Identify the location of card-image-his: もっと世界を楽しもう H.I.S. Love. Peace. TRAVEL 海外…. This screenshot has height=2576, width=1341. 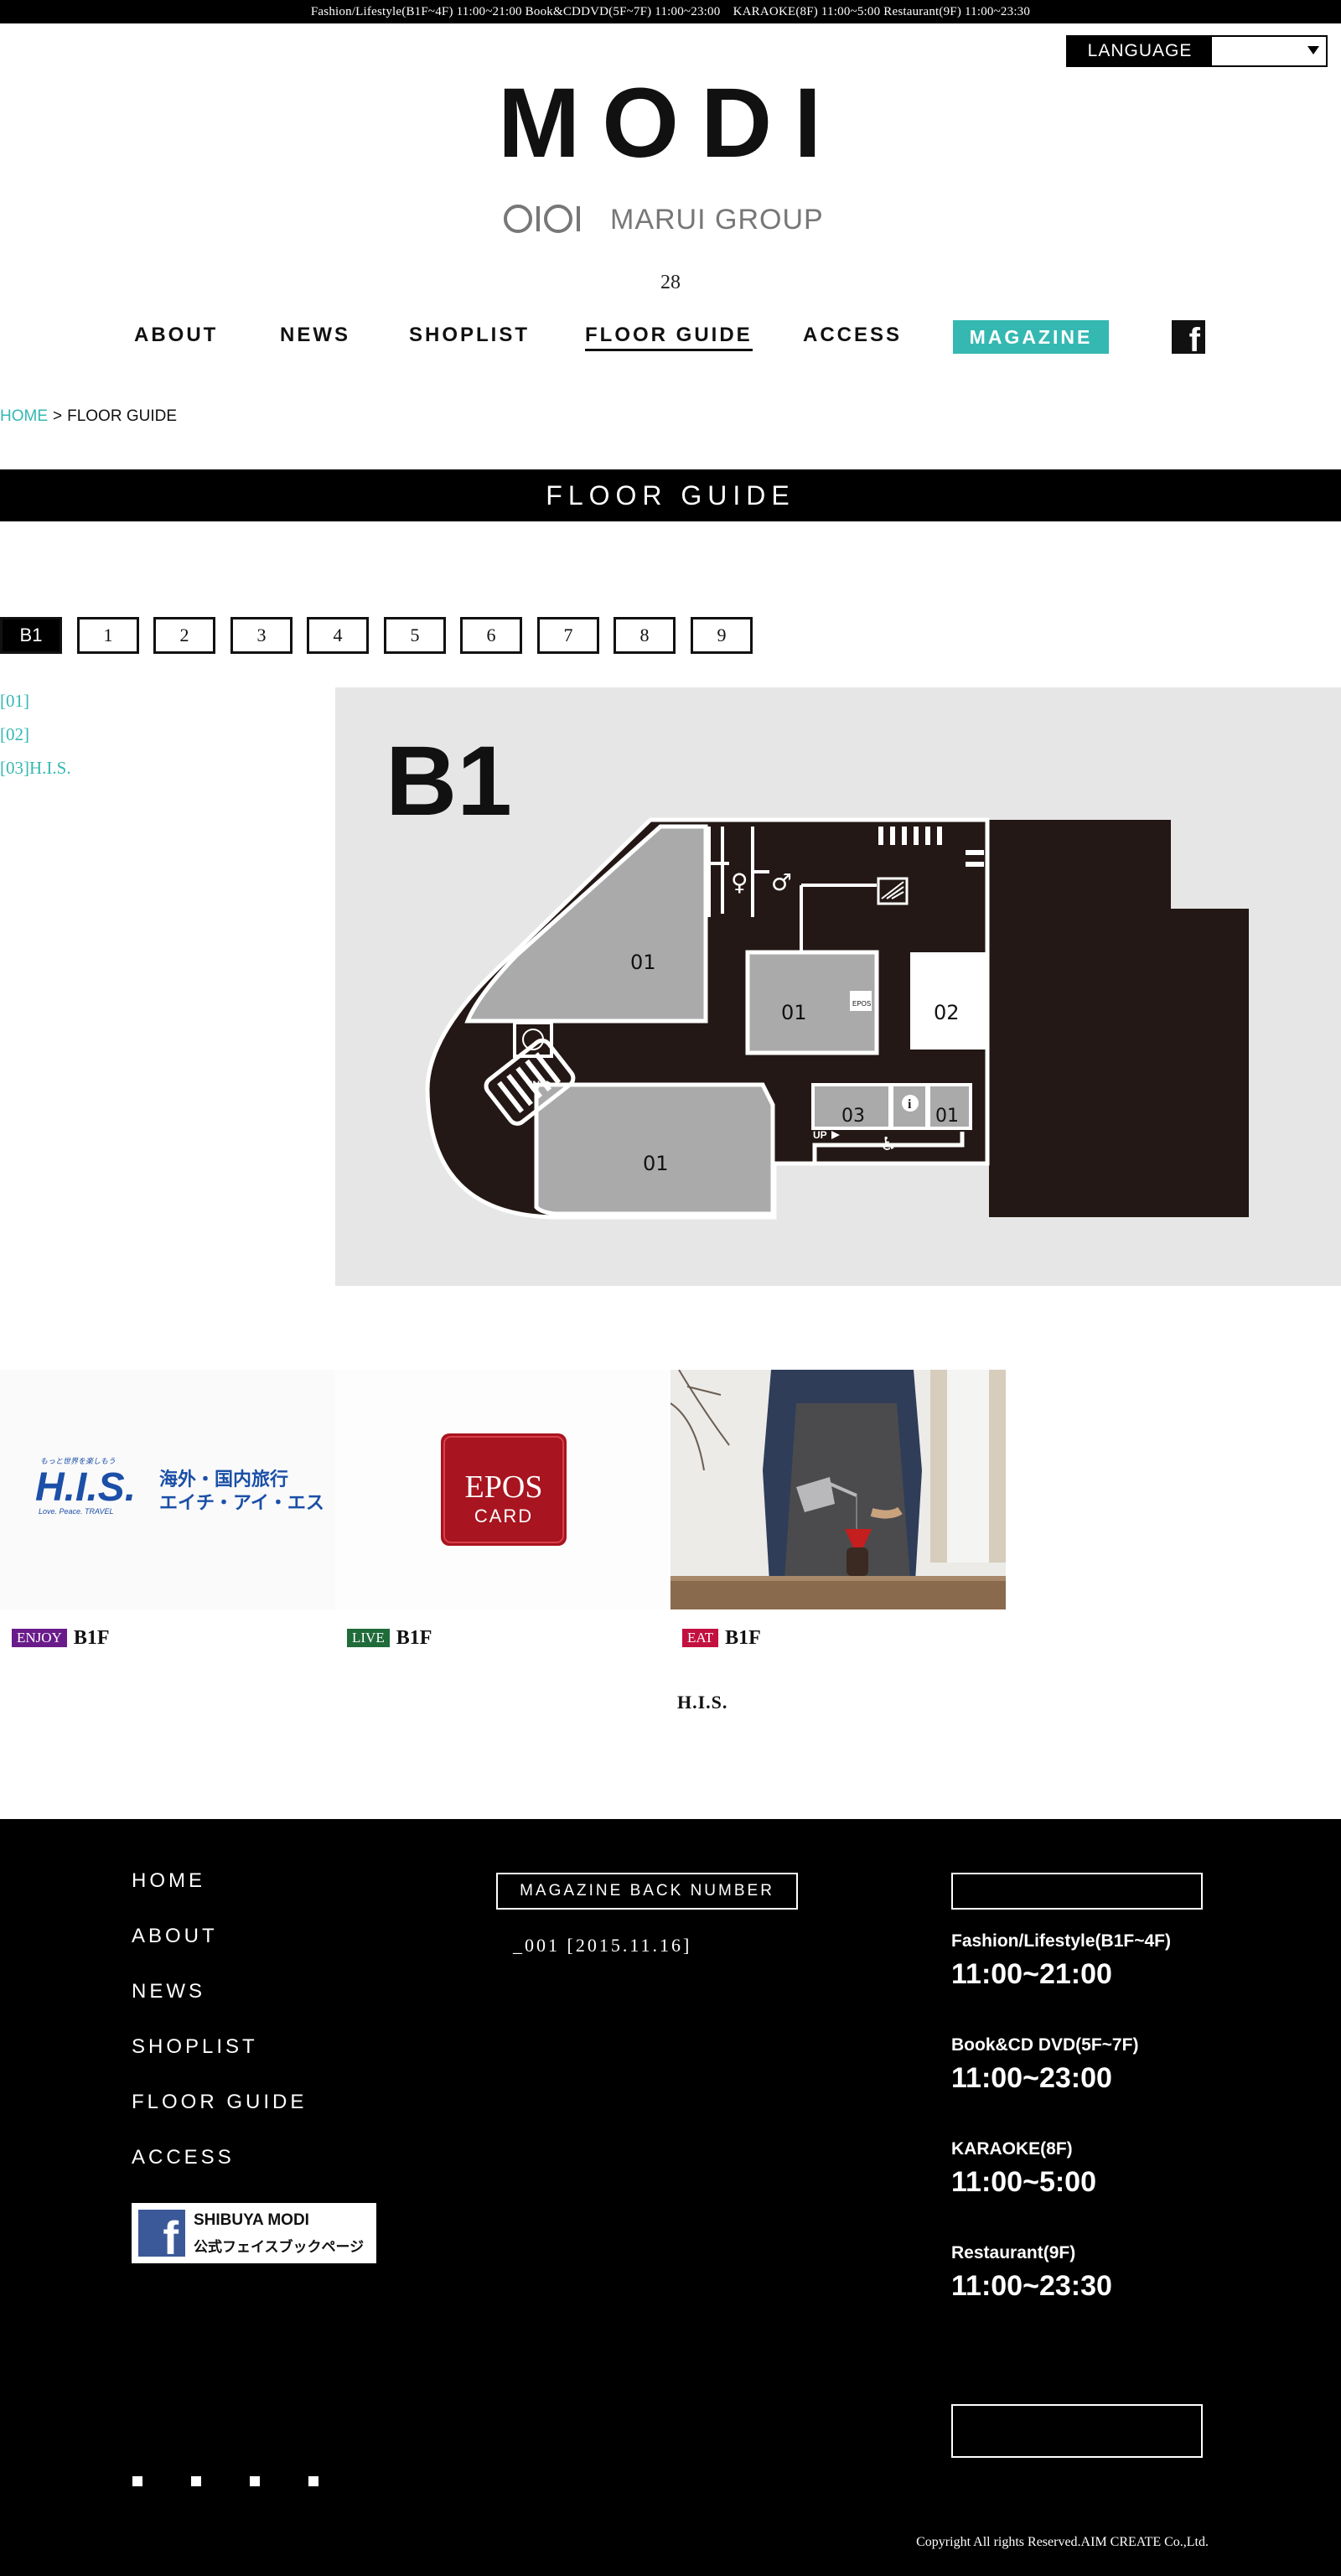
(168, 1489).